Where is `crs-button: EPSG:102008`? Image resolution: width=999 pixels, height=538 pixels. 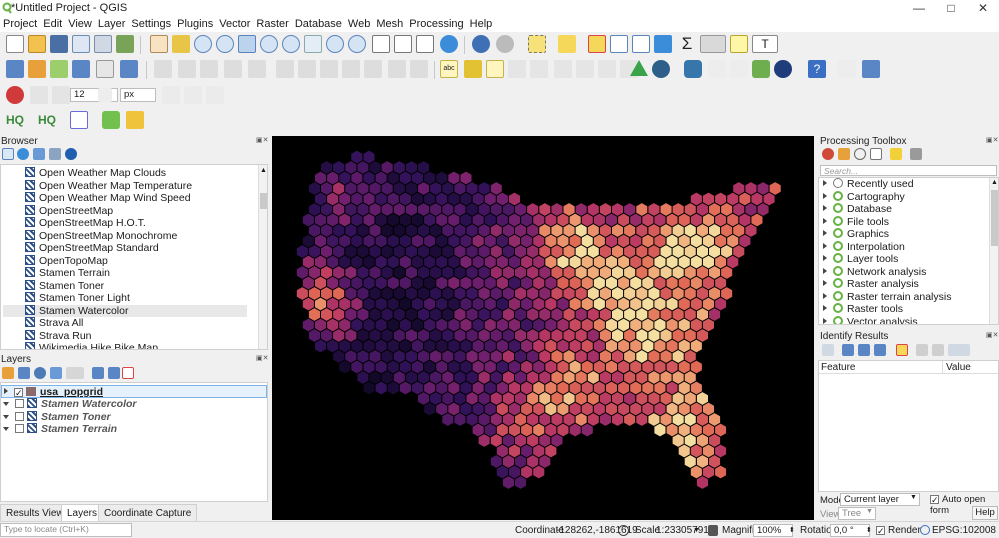
crs-button: EPSG:102008 is located at coordinates (964, 530).